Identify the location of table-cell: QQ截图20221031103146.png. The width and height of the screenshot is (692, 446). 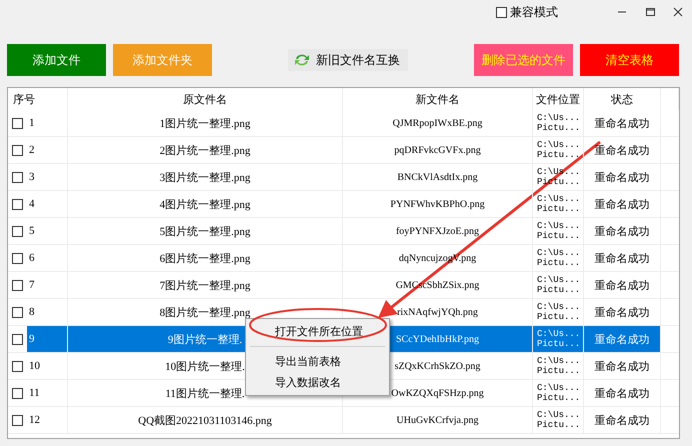
(205, 420).